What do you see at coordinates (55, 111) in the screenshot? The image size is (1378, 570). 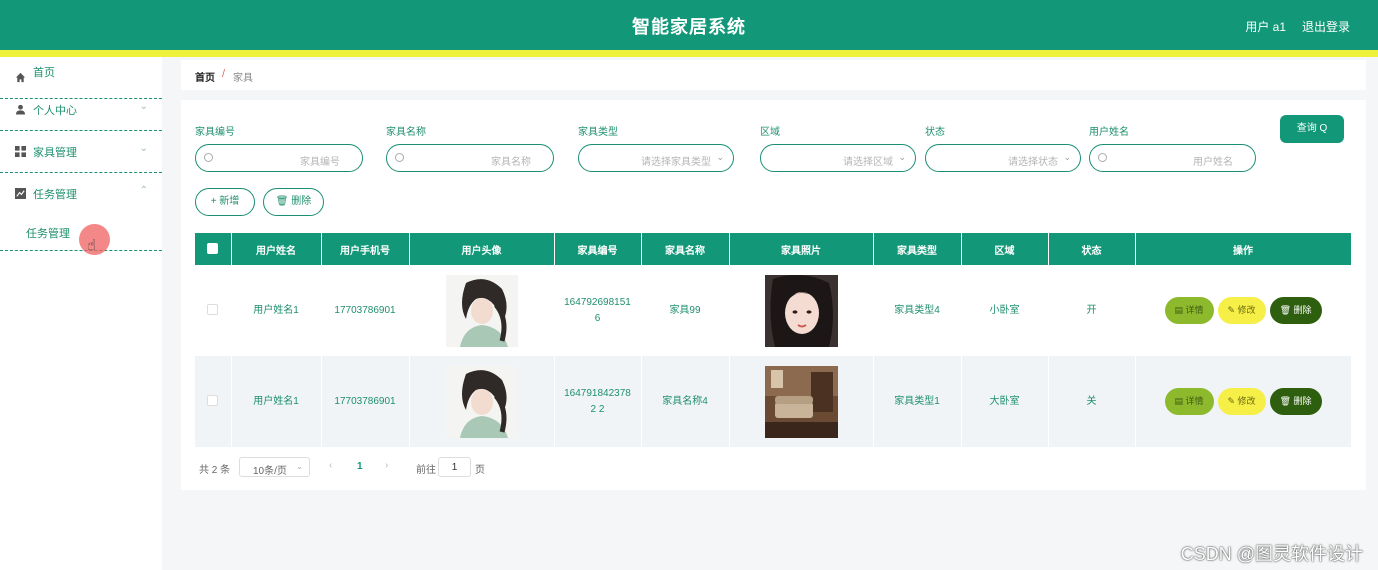 I see `sidebar-item-label: 个人中心` at bounding box center [55, 111].